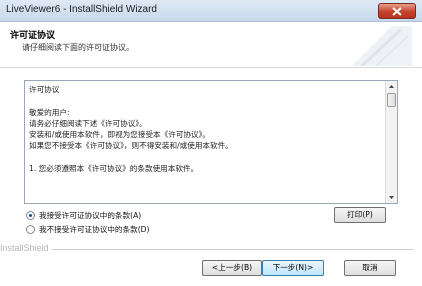 The image size is (422, 286). I want to click on license-line: 请务必仔细阅读下述《许可协议》。, so click(88, 123).